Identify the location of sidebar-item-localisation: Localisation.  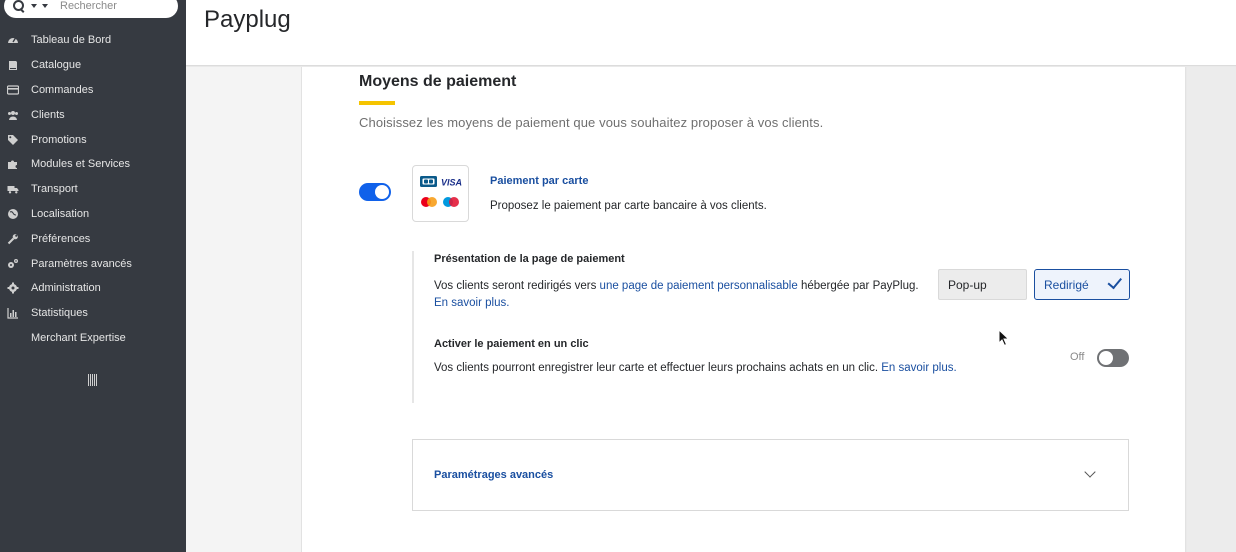
(93, 214).